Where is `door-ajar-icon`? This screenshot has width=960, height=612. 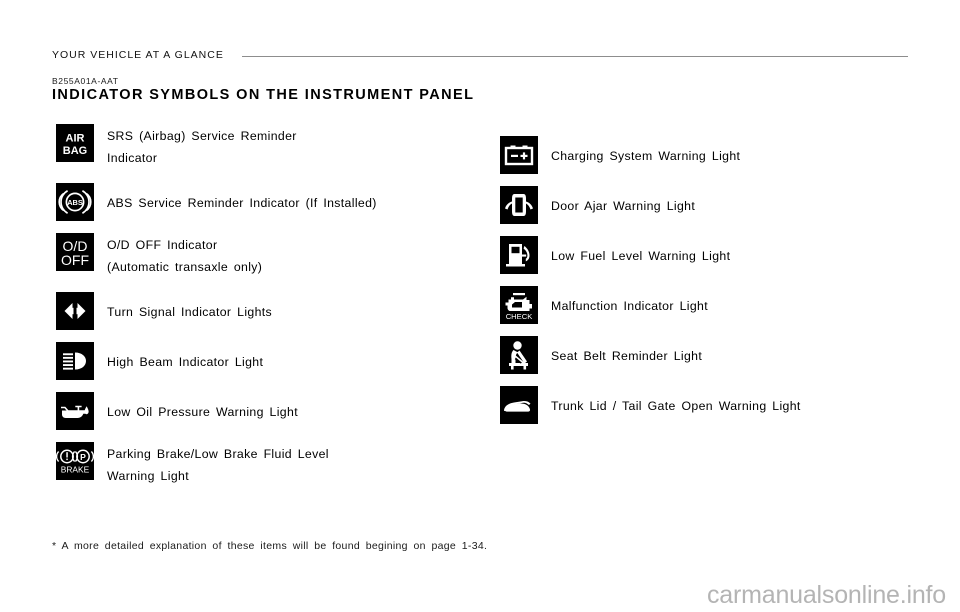 door-ajar-icon is located at coordinates (519, 205).